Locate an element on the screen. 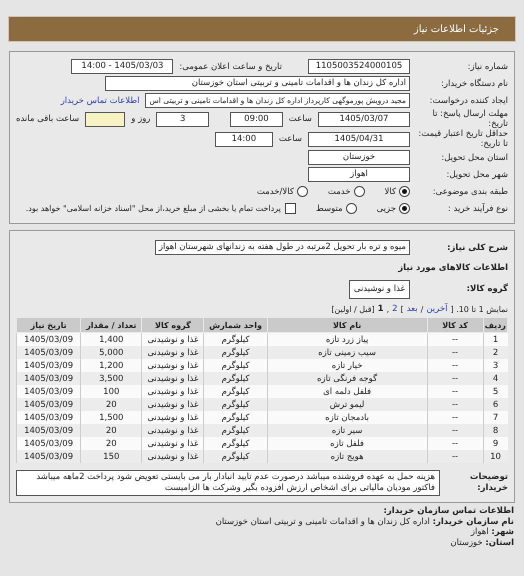 The height and width of the screenshot is (576, 524). table-cell: هویج تازه is located at coordinates (347, 456).